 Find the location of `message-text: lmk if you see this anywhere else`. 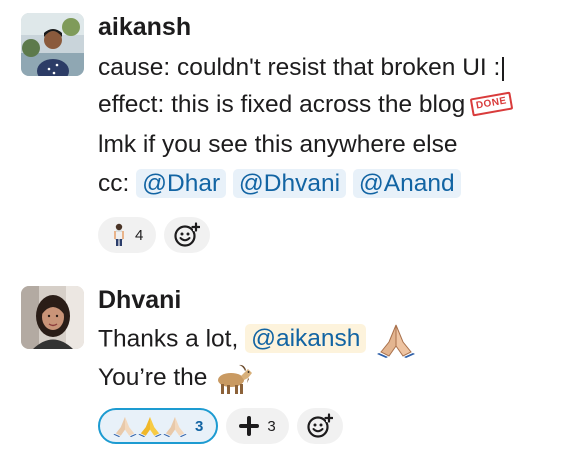

message-text: lmk if you see this anywhere else is located at coordinates (278, 144).